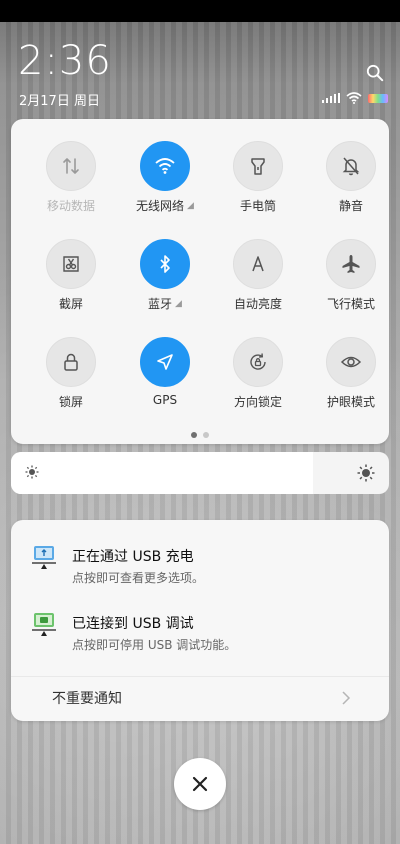 The height and width of the screenshot is (844, 400). I want to click on auto-brightness-icon, so click(258, 264).